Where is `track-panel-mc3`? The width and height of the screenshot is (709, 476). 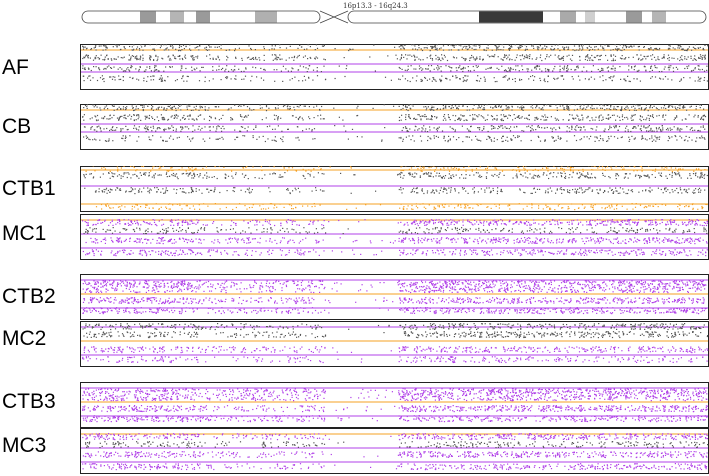 track-panel-mc3 is located at coordinates (394, 451).